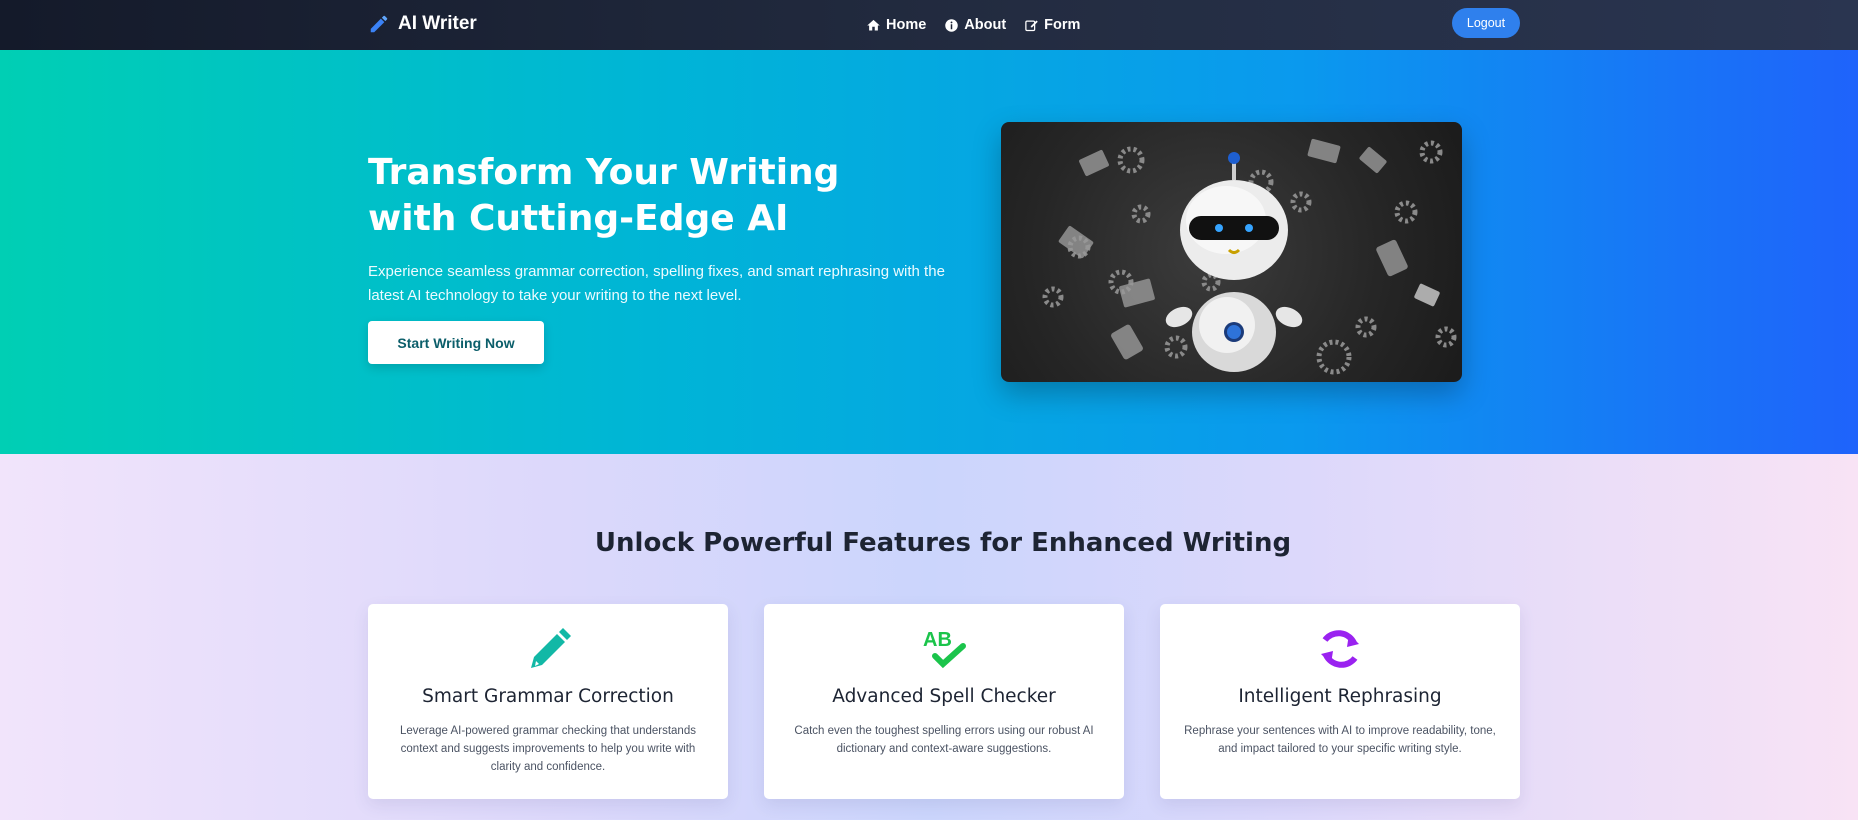  I want to click on robot-illustration, so click(1231, 252).